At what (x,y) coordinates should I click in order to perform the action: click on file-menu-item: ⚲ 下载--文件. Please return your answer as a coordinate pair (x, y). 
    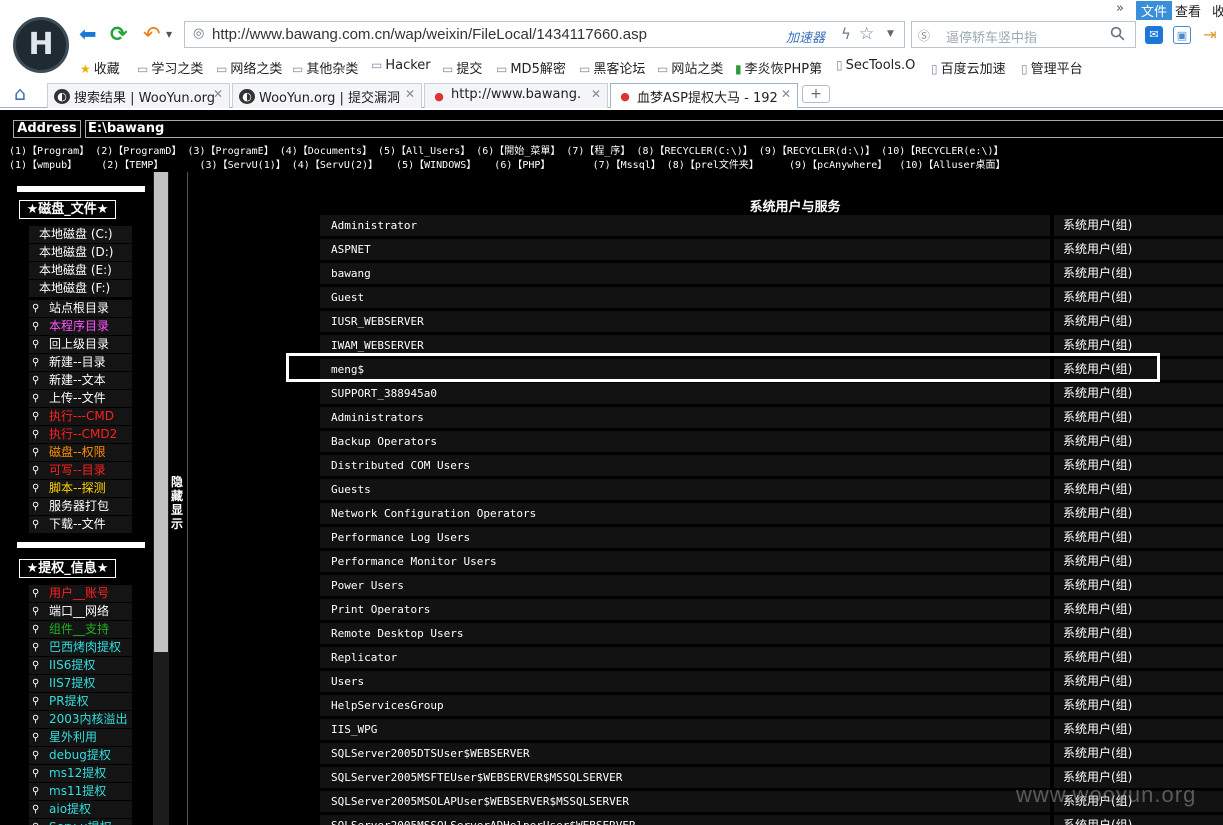
    Looking at the image, I should click on (80, 524).